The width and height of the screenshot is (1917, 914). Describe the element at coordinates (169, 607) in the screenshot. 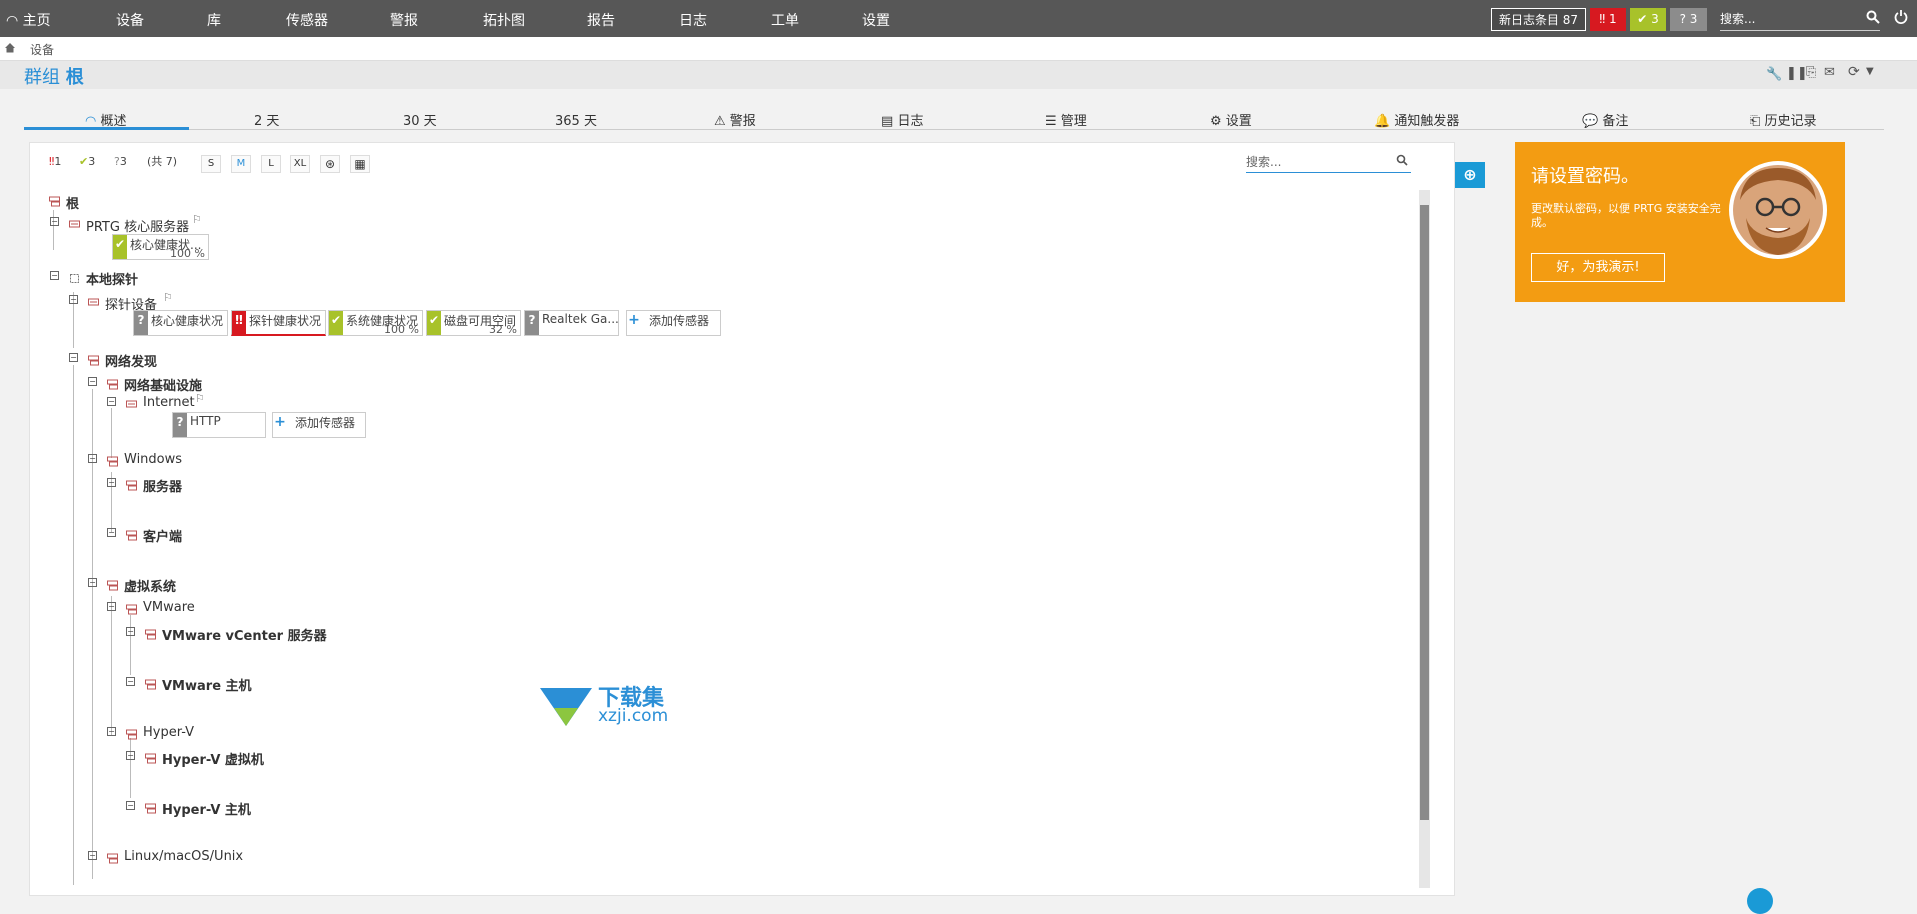

I see `tree-vmware: VMware` at that location.